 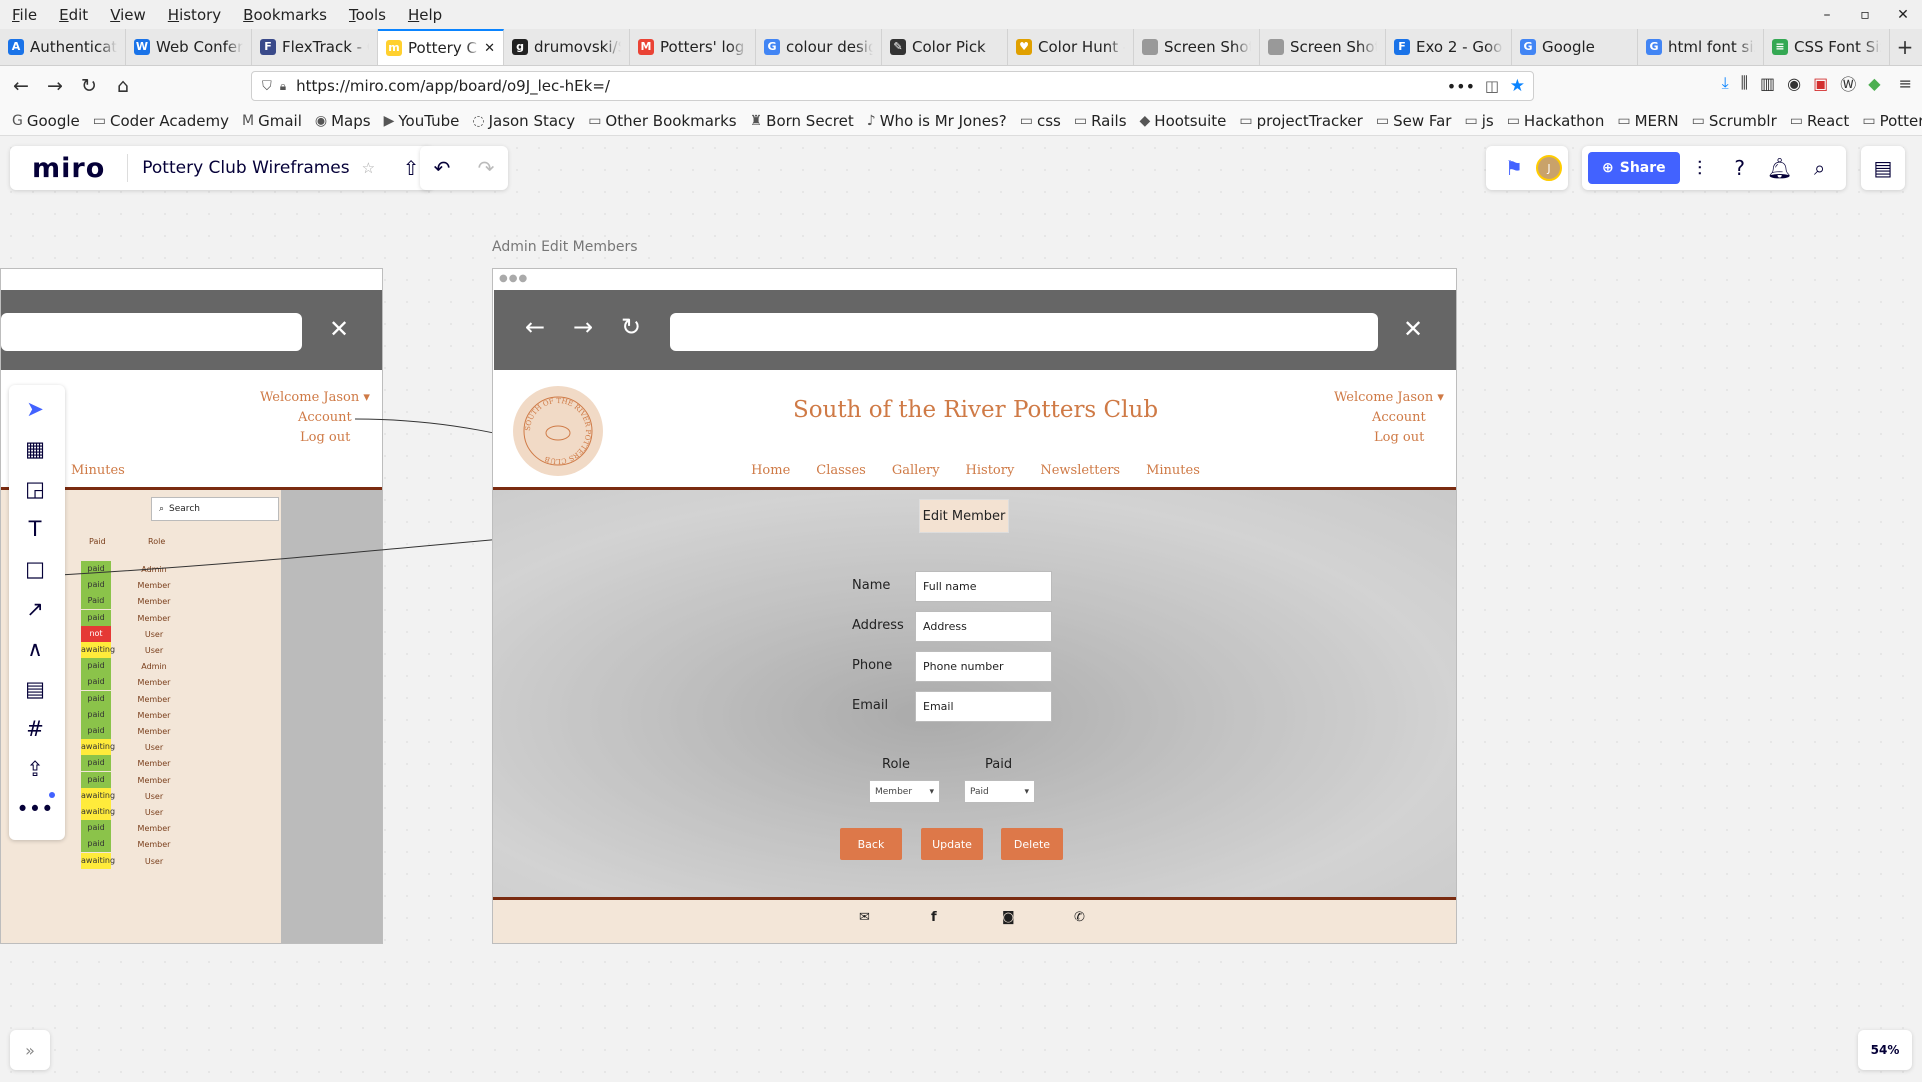 I want to click on extension-color-icon: ◆, so click(x=1874, y=83).